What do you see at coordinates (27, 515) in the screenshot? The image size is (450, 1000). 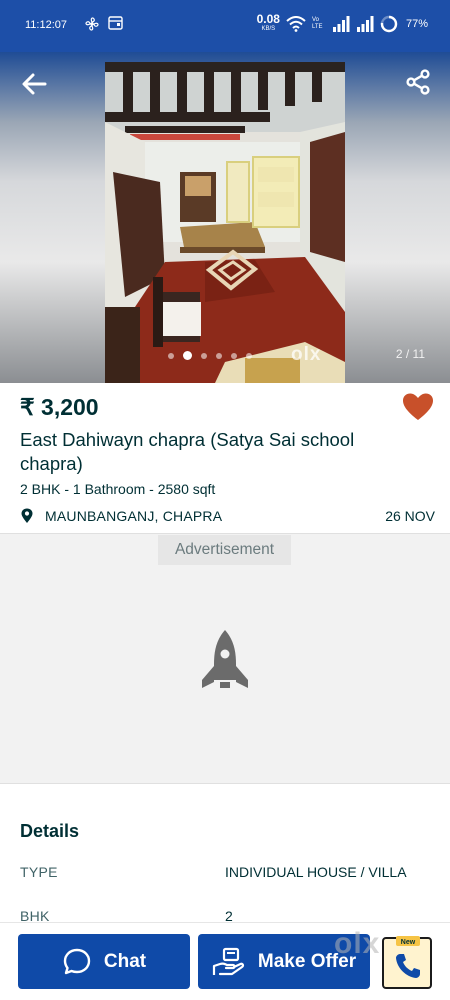 I see `location-pin-icon` at bounding box center [27, 515].